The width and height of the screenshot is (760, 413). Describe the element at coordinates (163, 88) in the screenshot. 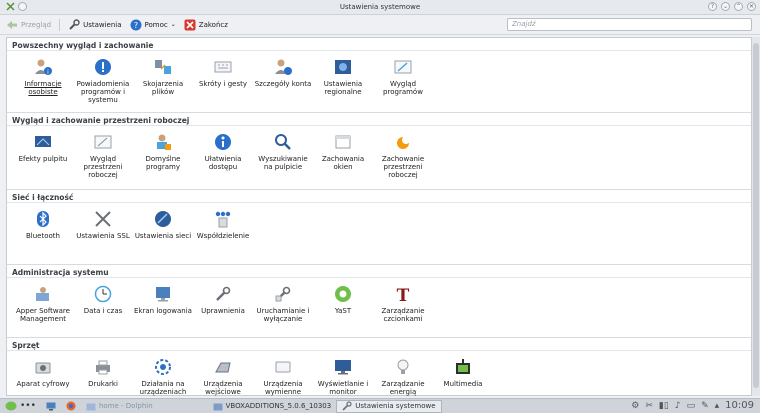

I see `item-label: Skojarzenia plików` at that location.